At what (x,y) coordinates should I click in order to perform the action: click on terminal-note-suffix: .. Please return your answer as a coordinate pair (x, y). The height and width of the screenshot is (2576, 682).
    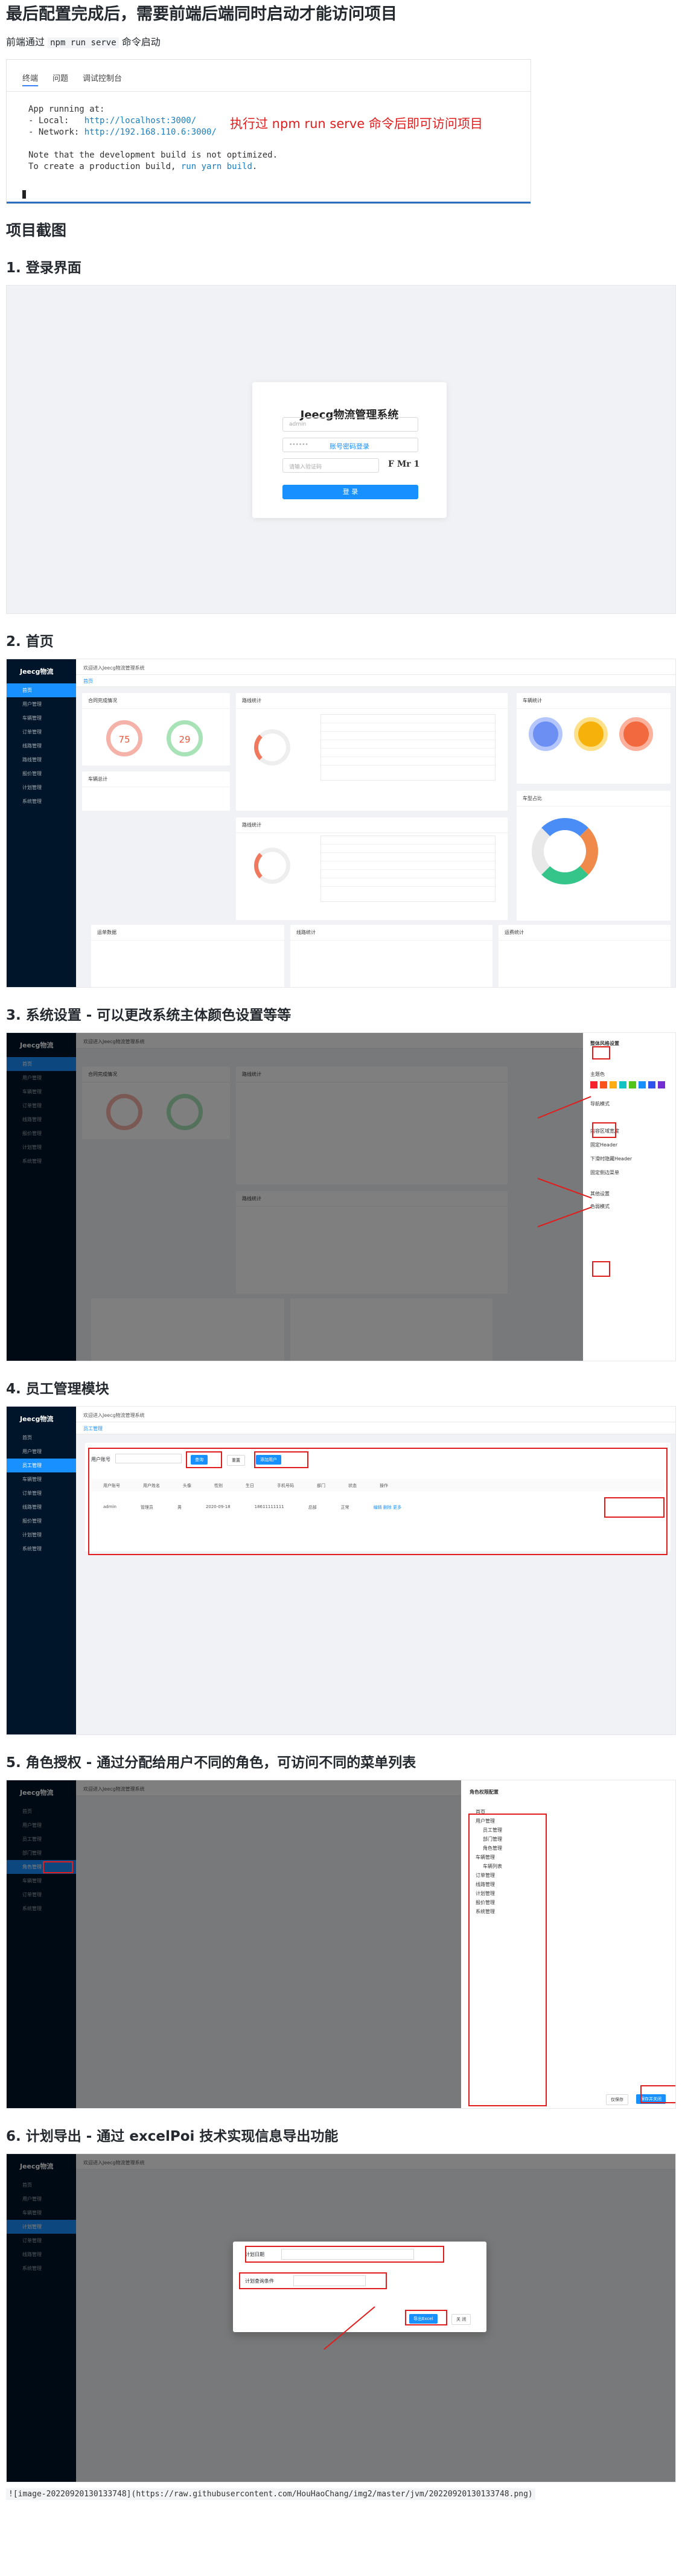
    Looking at the image, I should click on (255, 166).